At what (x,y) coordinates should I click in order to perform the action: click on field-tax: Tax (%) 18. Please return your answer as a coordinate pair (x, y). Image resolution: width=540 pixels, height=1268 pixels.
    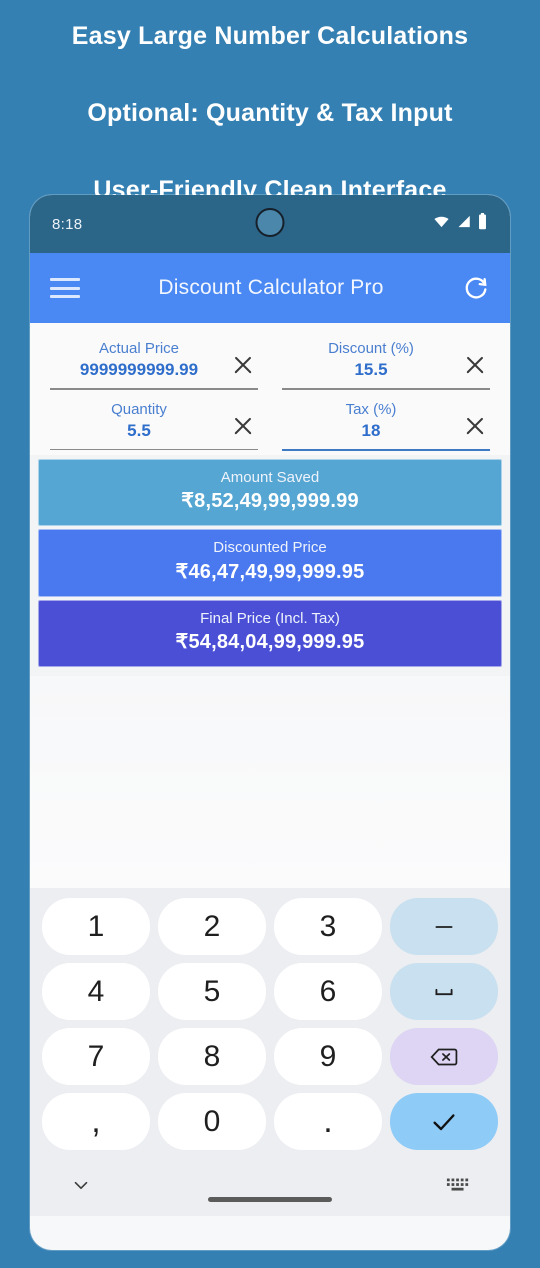
    Looking at the image, I should click on (386, 419).